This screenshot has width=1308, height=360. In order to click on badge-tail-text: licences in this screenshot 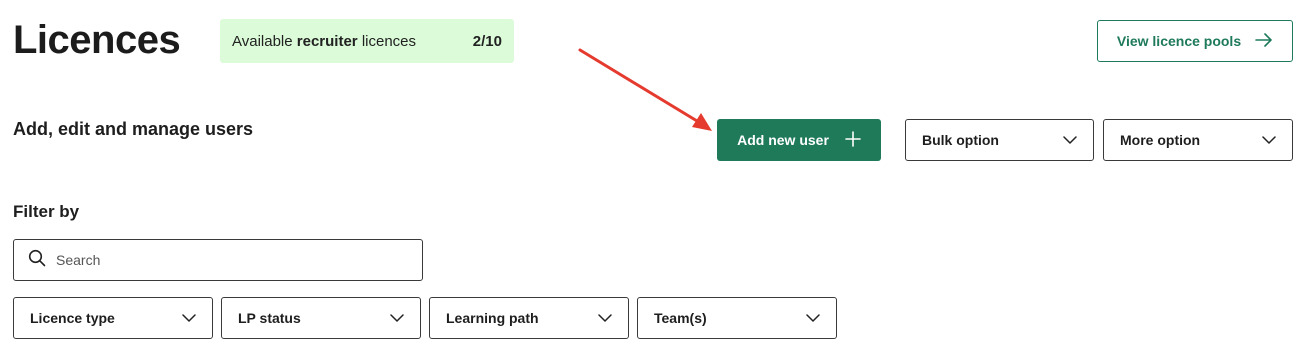, I will do `click(387, 41)`.